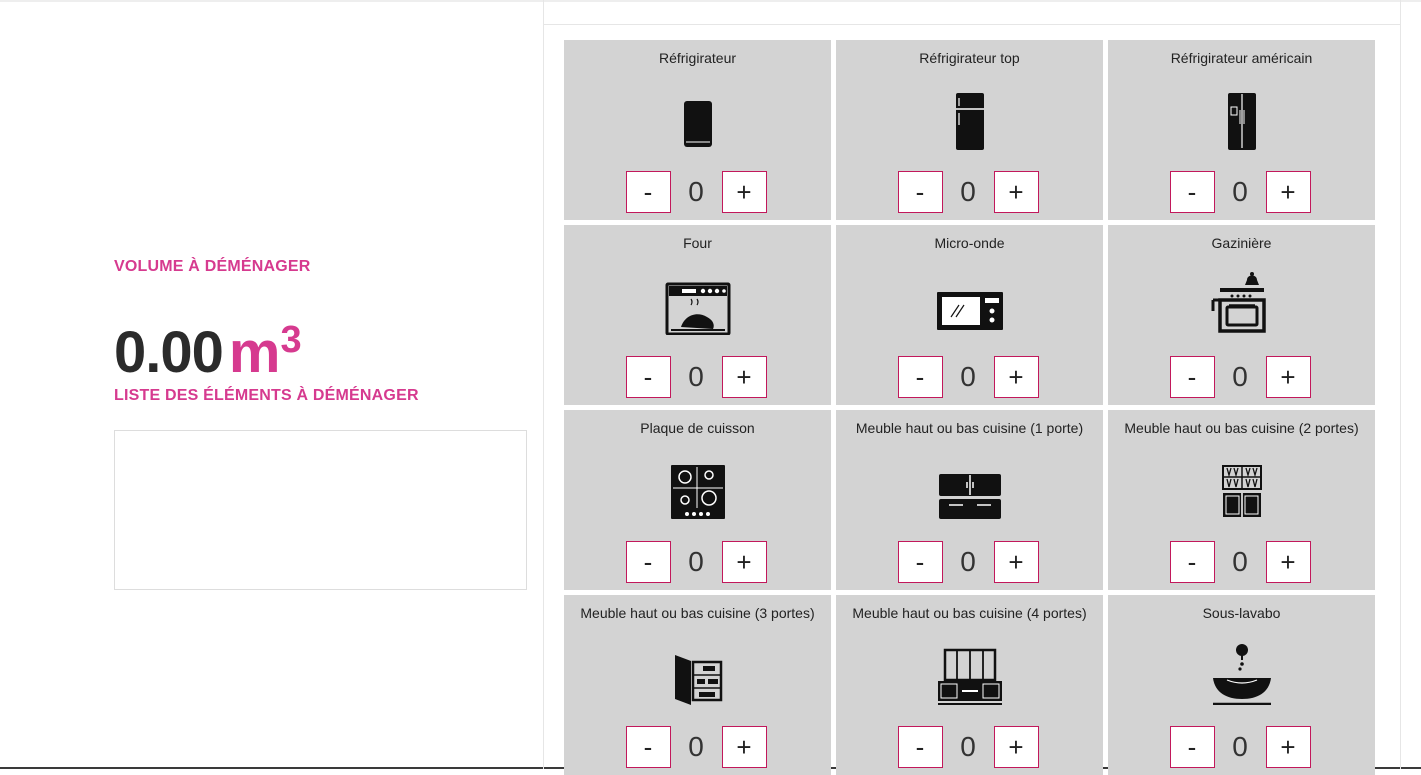 This screenshot has height=775, width=1421. Describe the element at coordinates (697, 308) in the screenshot. I see `oven-icon` at that location.